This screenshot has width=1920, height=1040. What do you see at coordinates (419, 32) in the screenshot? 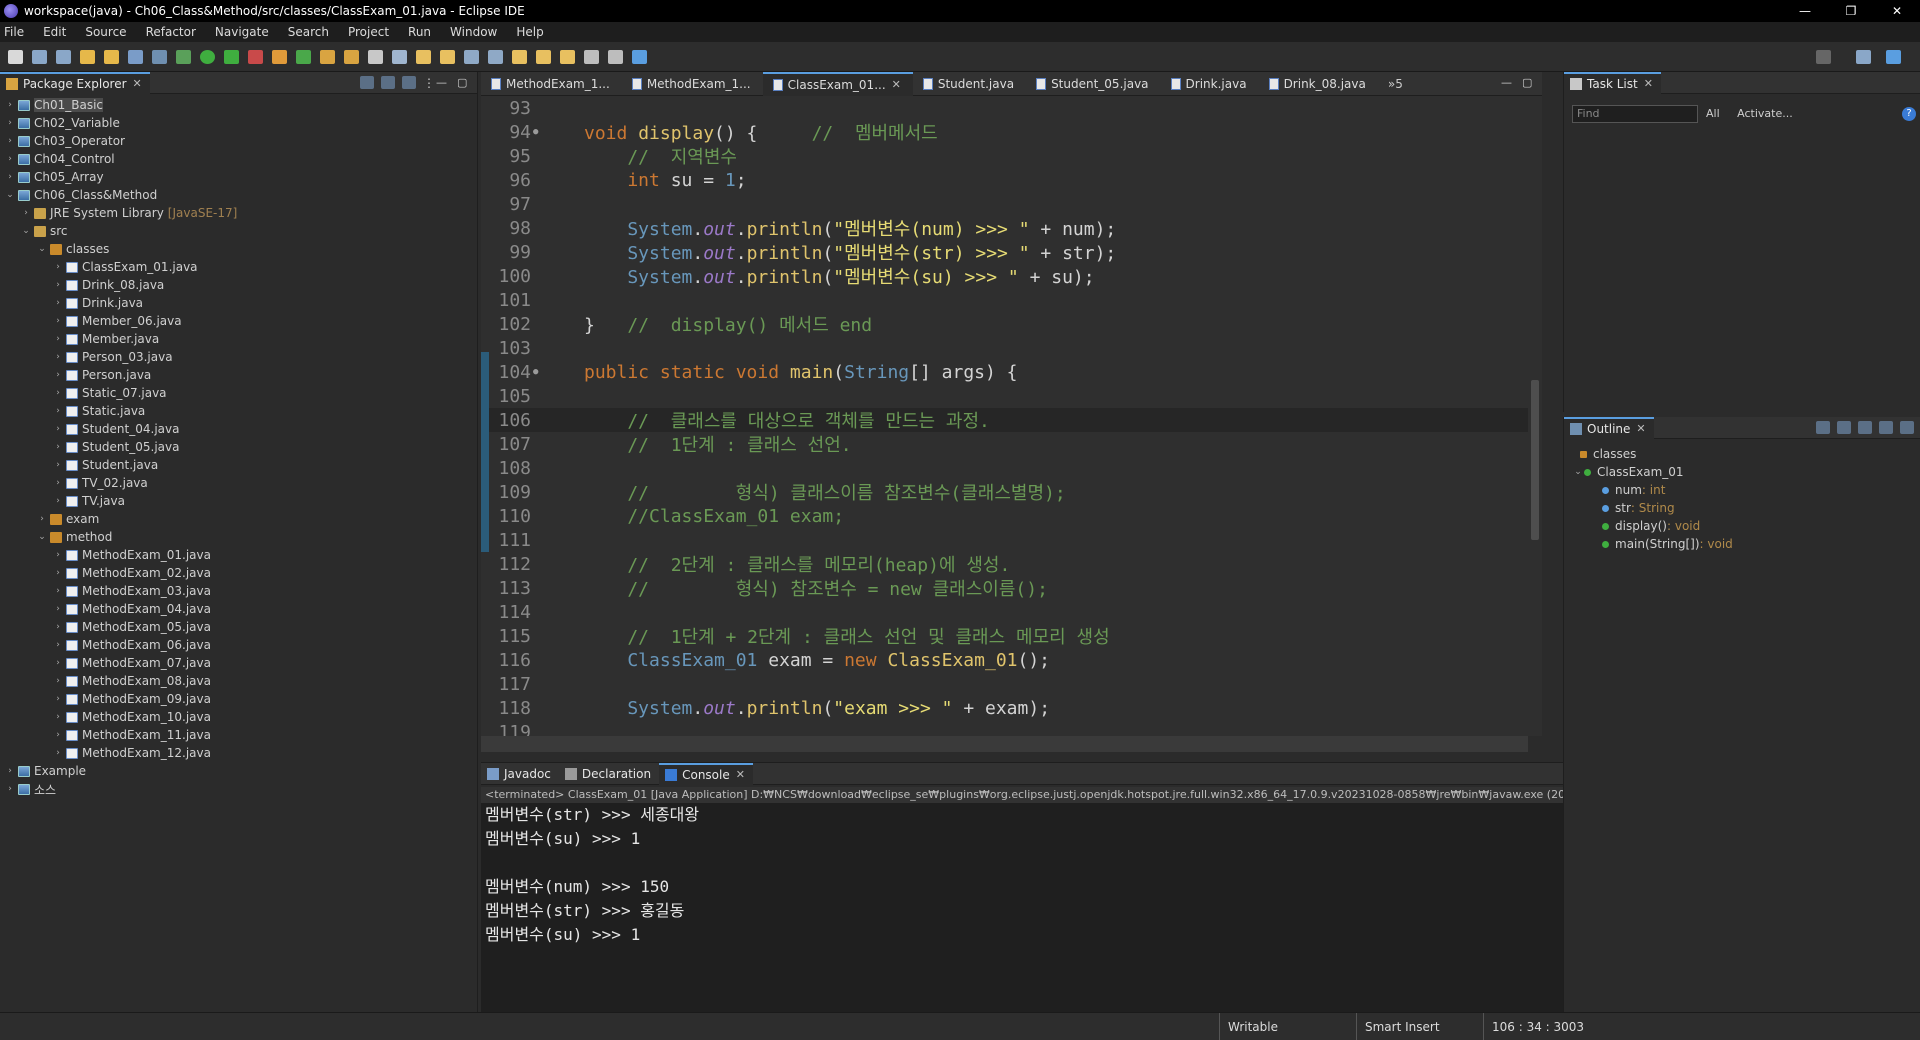
I see `menu-run: Run` at bounding box center [419, 32].